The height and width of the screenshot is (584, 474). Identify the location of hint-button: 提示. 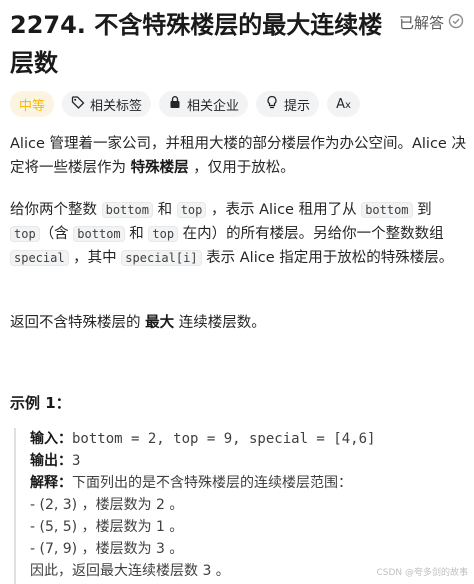
(288, 104).